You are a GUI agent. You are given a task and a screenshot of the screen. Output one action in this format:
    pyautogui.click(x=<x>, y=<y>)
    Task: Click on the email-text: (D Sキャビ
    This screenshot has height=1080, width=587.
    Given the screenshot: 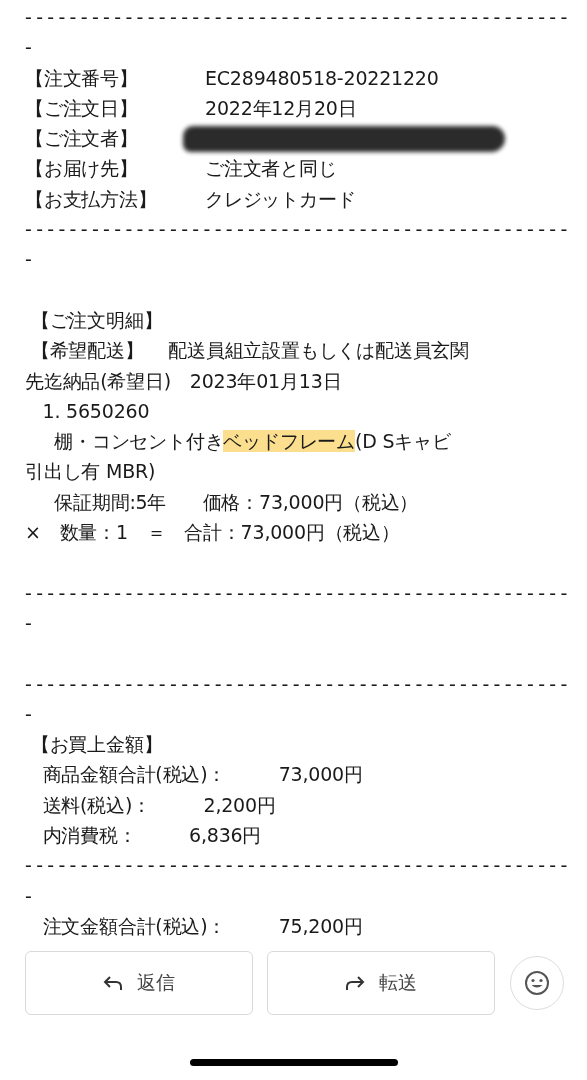 What is the action you would take?
    pyautogui.click(x=403, y=441)
    